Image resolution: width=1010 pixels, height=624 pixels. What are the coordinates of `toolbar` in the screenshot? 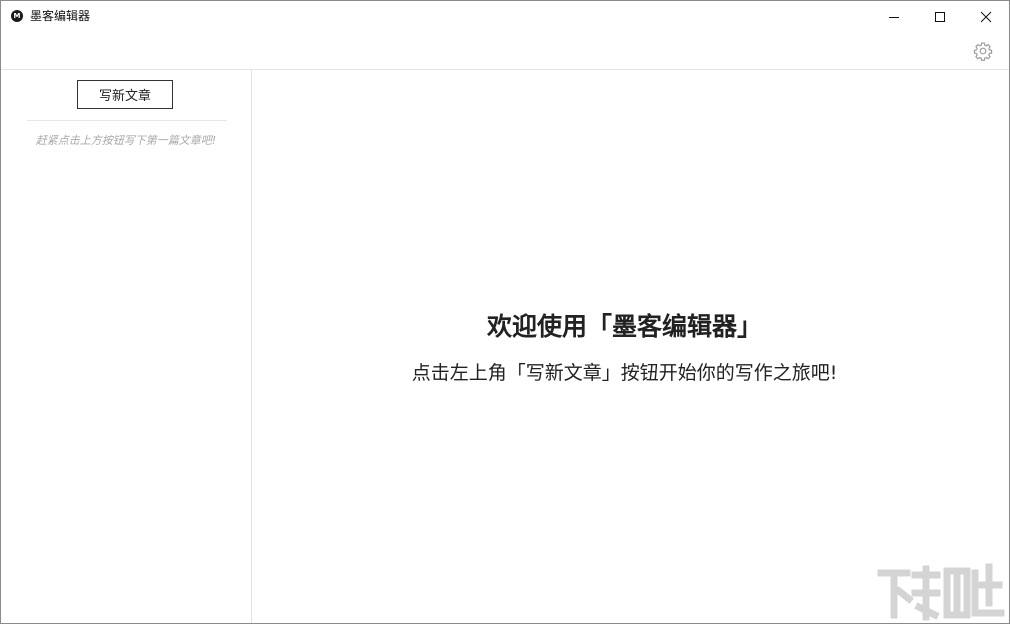 It's located at (505, 51).